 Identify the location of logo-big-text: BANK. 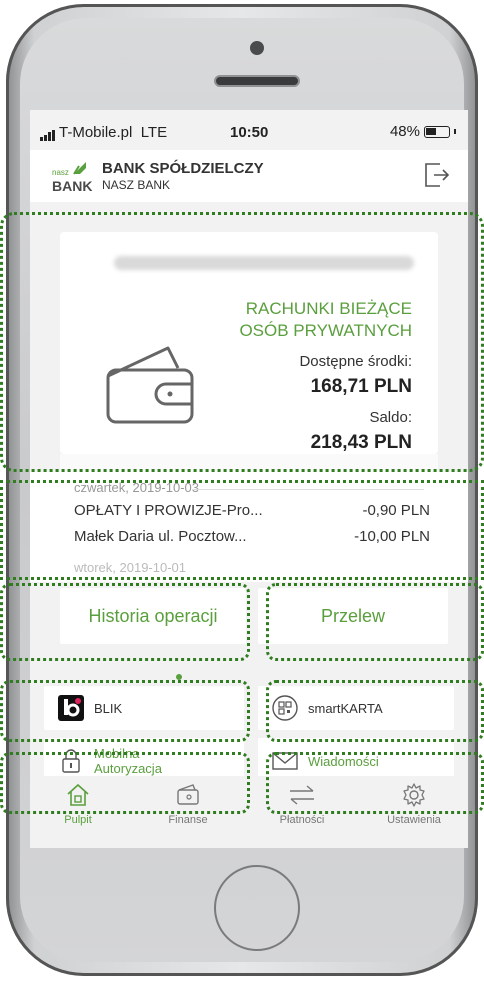
(72, 186).